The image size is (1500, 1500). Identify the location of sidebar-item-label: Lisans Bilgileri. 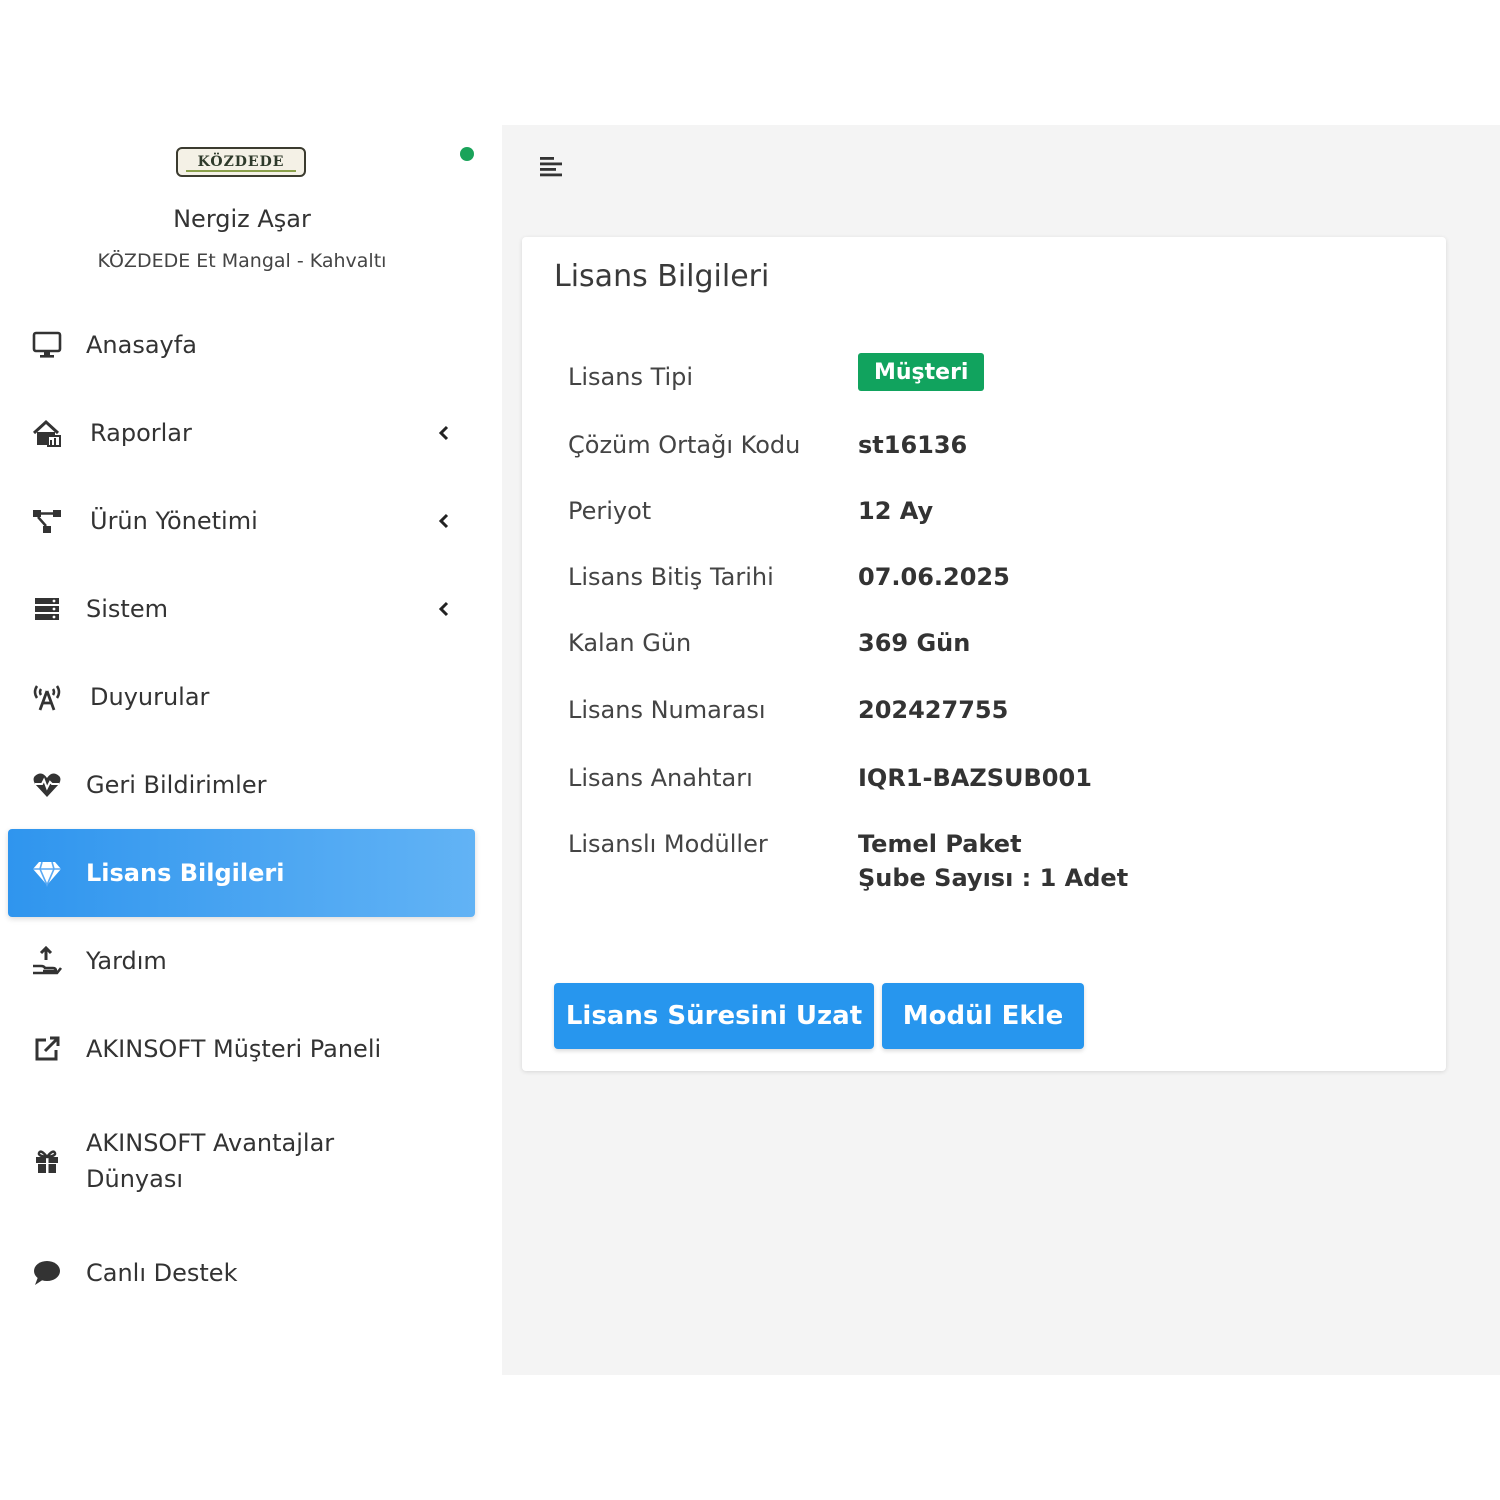
(185, 873).